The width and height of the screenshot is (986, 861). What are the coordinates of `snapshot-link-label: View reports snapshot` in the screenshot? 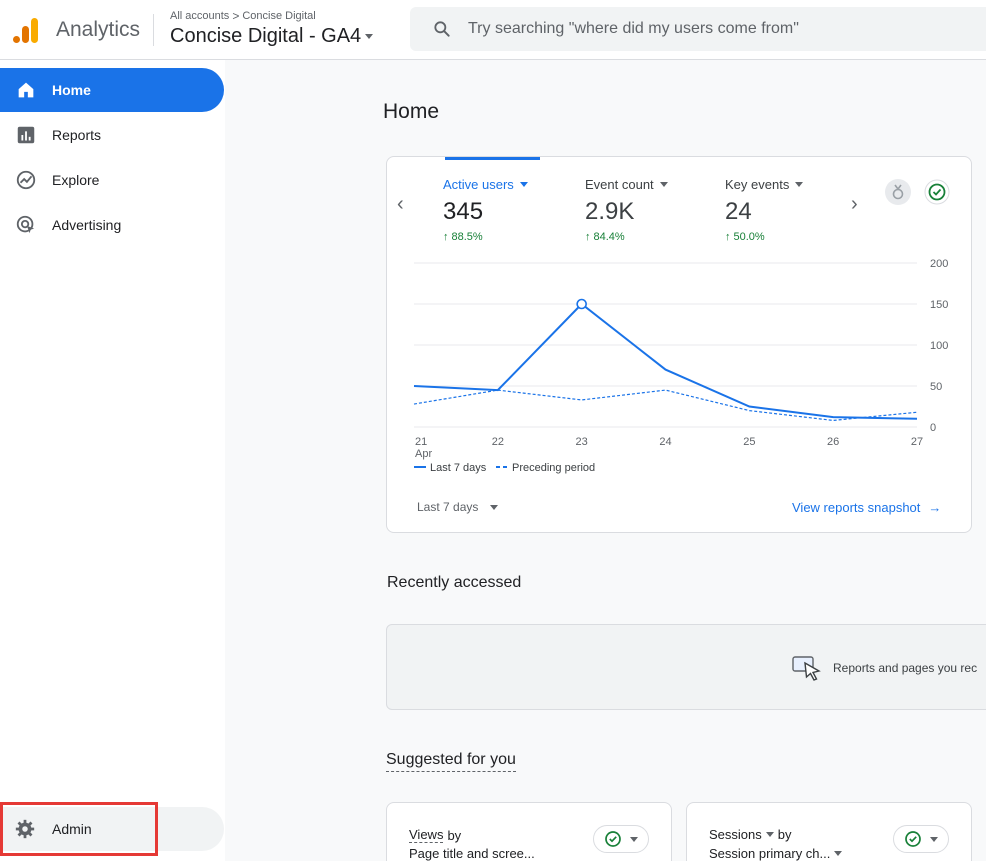 It's located at (856, 507).